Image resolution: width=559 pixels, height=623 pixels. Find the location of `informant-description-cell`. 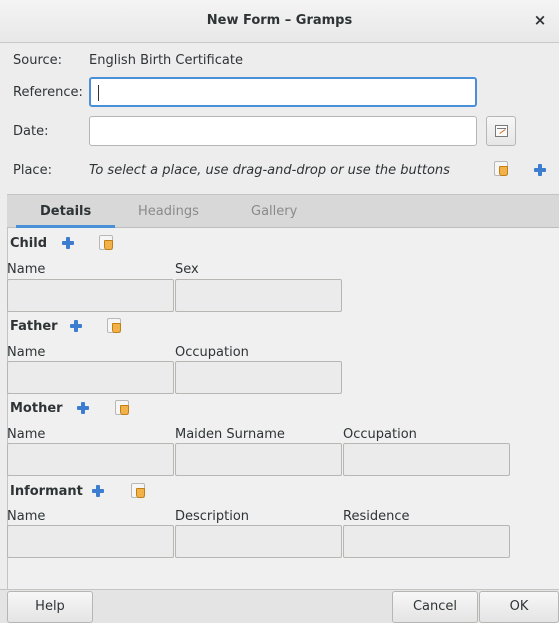

informant-description-cell is located at coordinates (258, 541).